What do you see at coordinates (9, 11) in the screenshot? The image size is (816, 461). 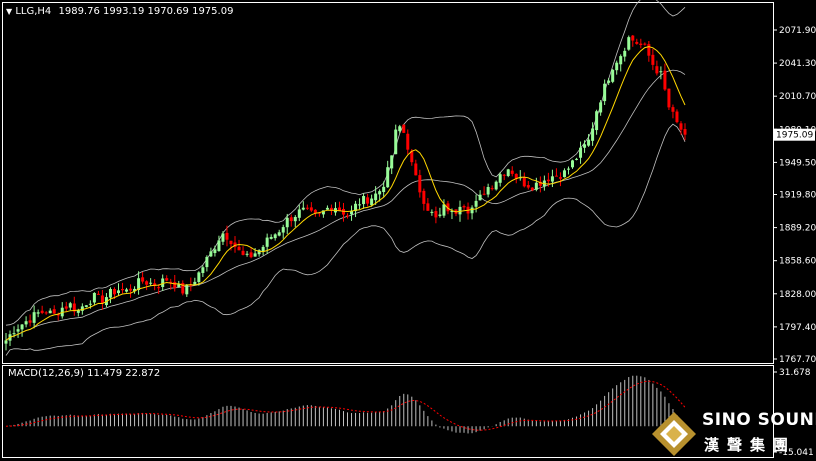 I see `symbol-dropdown-icon: ▼` at bounding box center [9, 11].